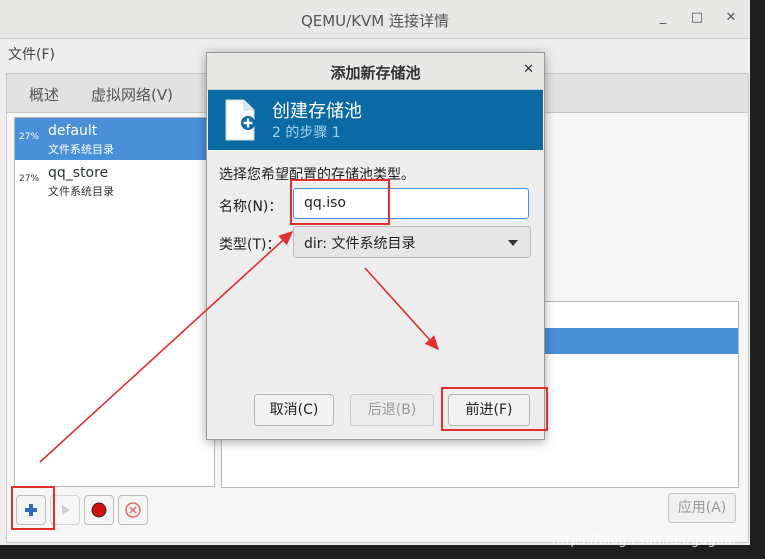 The image size is (765, 559). I want to click on watermark-text: https://blog.csdn.net/guguai, so click(644, 540).